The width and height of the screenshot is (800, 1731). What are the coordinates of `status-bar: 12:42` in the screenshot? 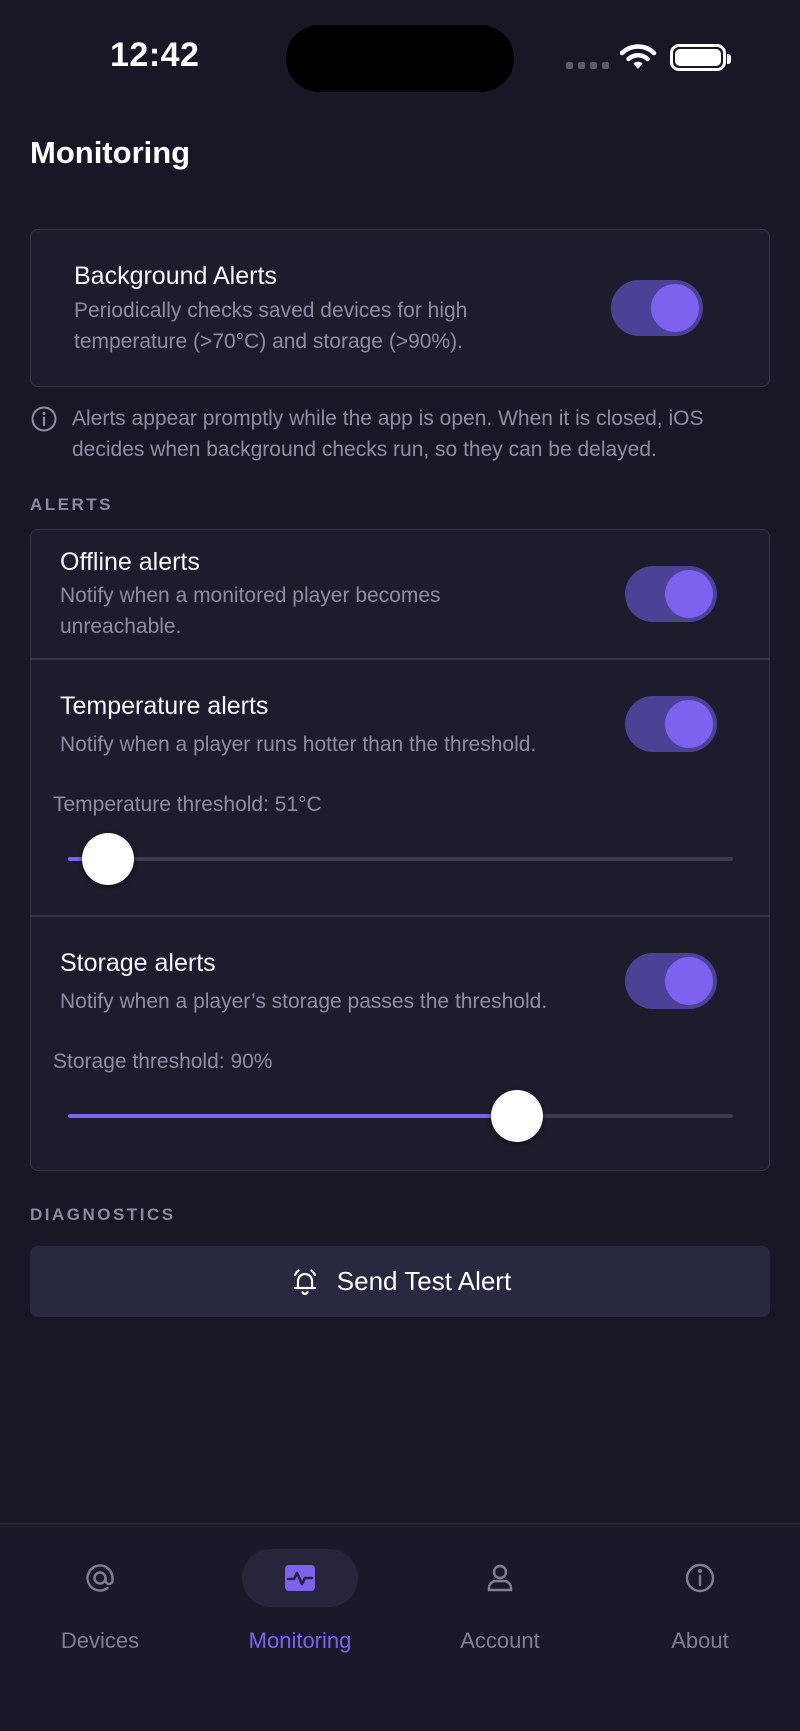 It's located at (400, 55).